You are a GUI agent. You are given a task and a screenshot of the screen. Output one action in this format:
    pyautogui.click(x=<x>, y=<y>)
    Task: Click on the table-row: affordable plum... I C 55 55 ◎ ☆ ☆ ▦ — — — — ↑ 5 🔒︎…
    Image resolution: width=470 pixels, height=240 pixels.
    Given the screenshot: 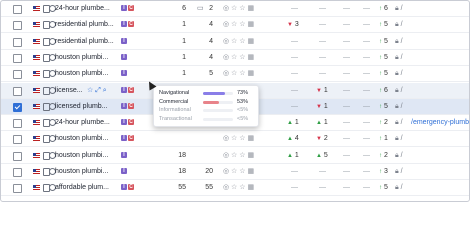 What is the action you would take?
    pyautogui.click(x=235, y=188)
    